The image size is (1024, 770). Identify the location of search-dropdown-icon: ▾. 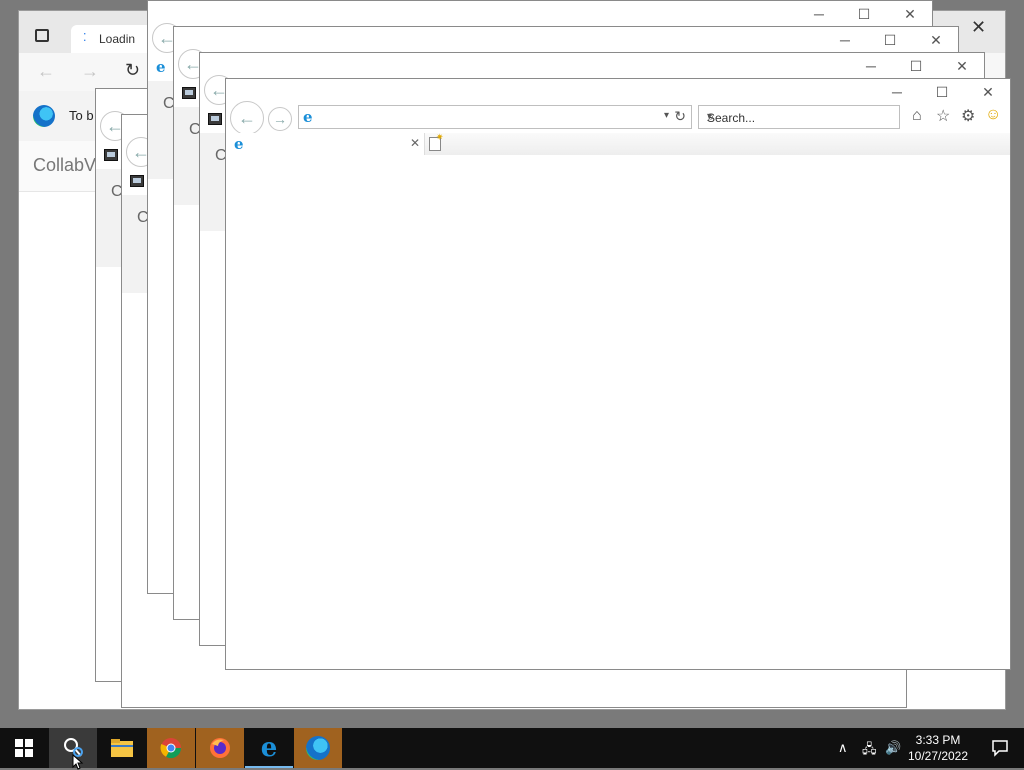
(799, 116).